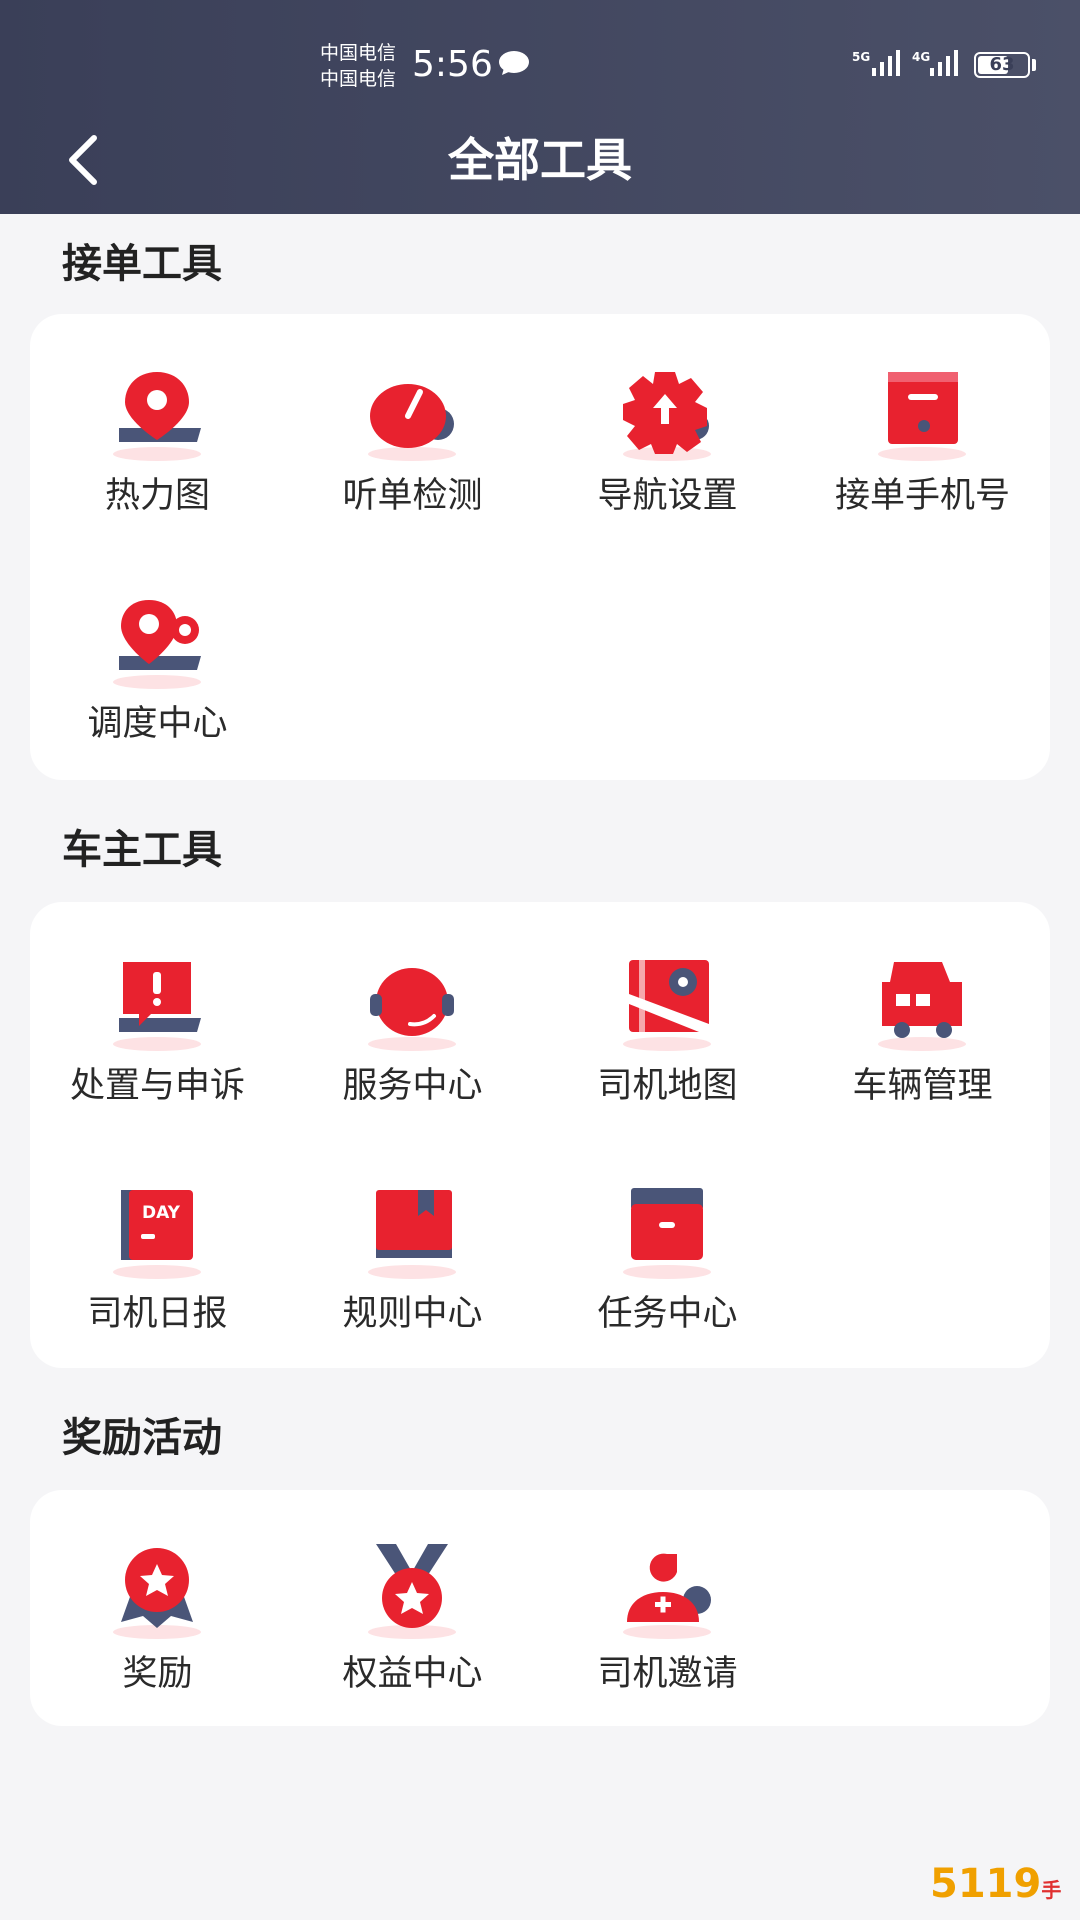  Describe the element at coordinates (157, 1674) in the screenshot. I see `tool-label: 奖励` at that location.